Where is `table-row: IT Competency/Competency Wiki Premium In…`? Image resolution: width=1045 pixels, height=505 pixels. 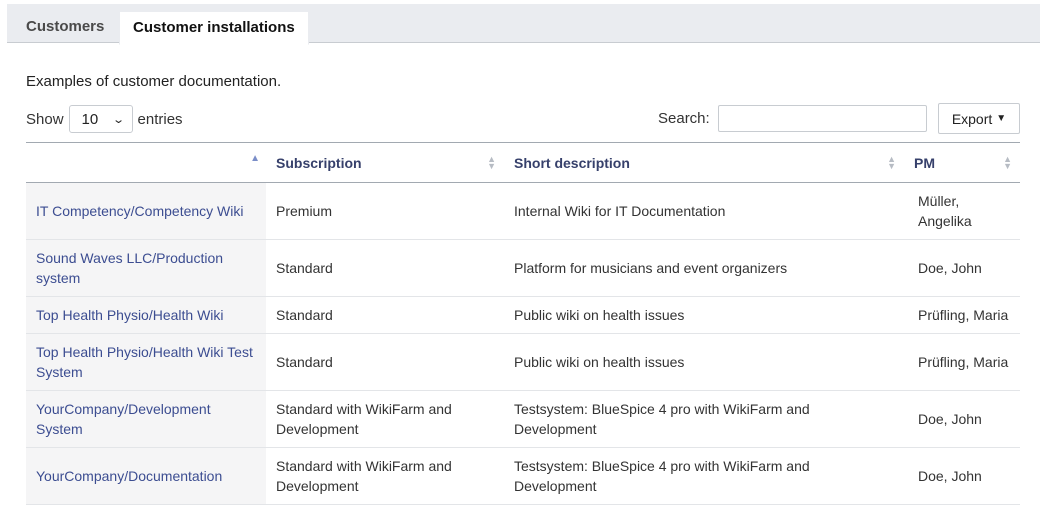 table-row: IT Competency/Competency Wiki Premium In… is located at coordinates (523, 211).